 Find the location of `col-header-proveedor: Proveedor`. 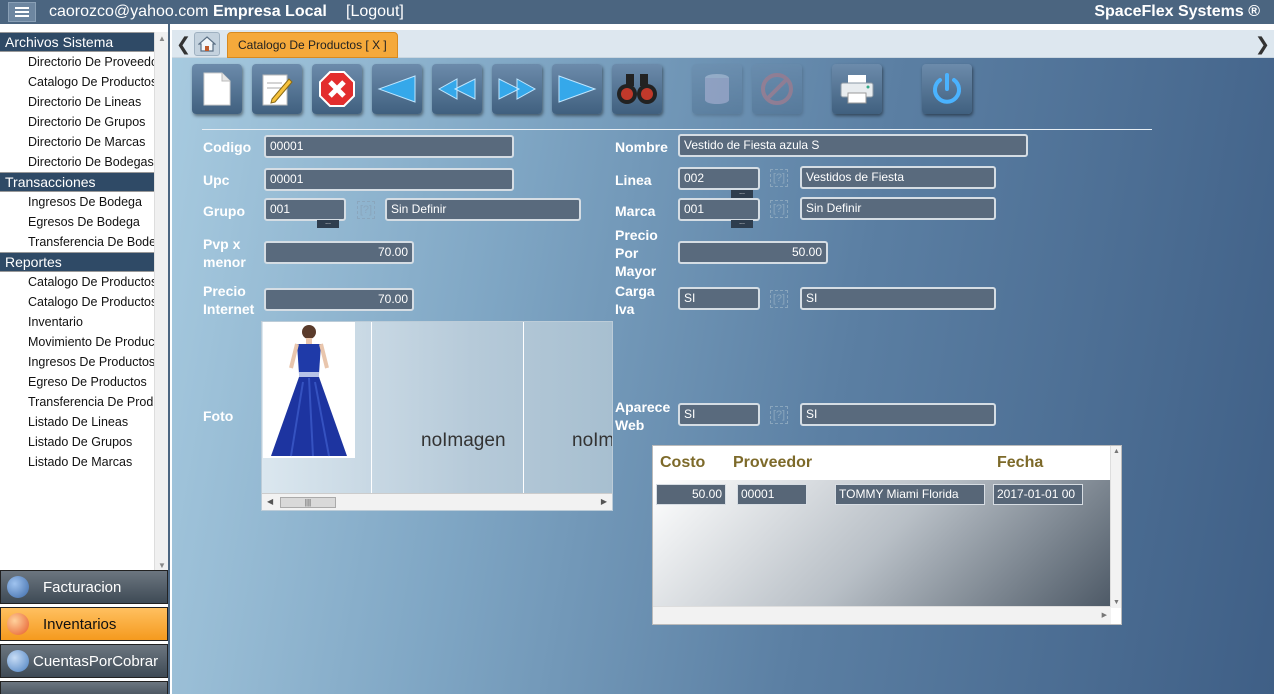

col-header-proveedor: Proveedor is located at coordinates (772, 463).